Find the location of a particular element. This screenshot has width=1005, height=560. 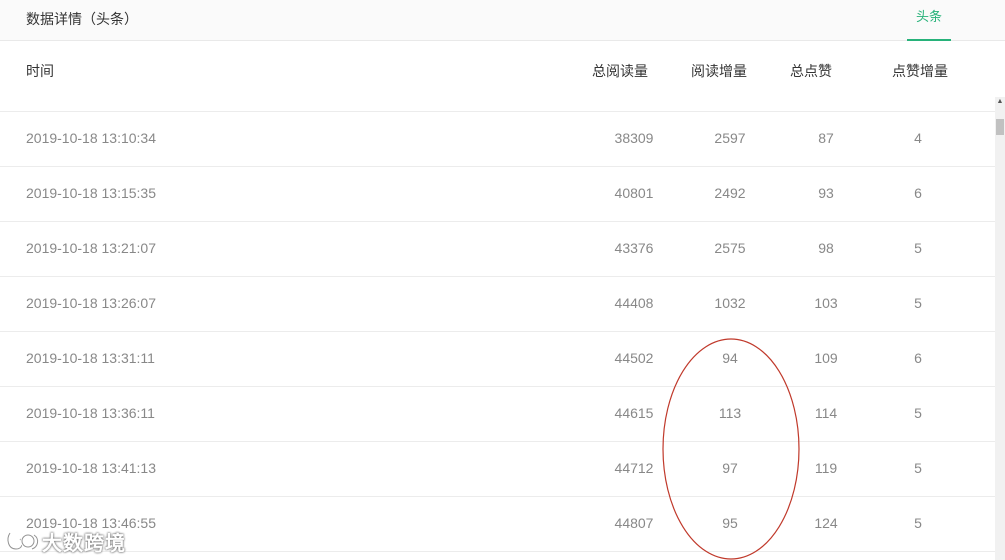

cell-like-increase: 4 is located at coordinates (918, 138).